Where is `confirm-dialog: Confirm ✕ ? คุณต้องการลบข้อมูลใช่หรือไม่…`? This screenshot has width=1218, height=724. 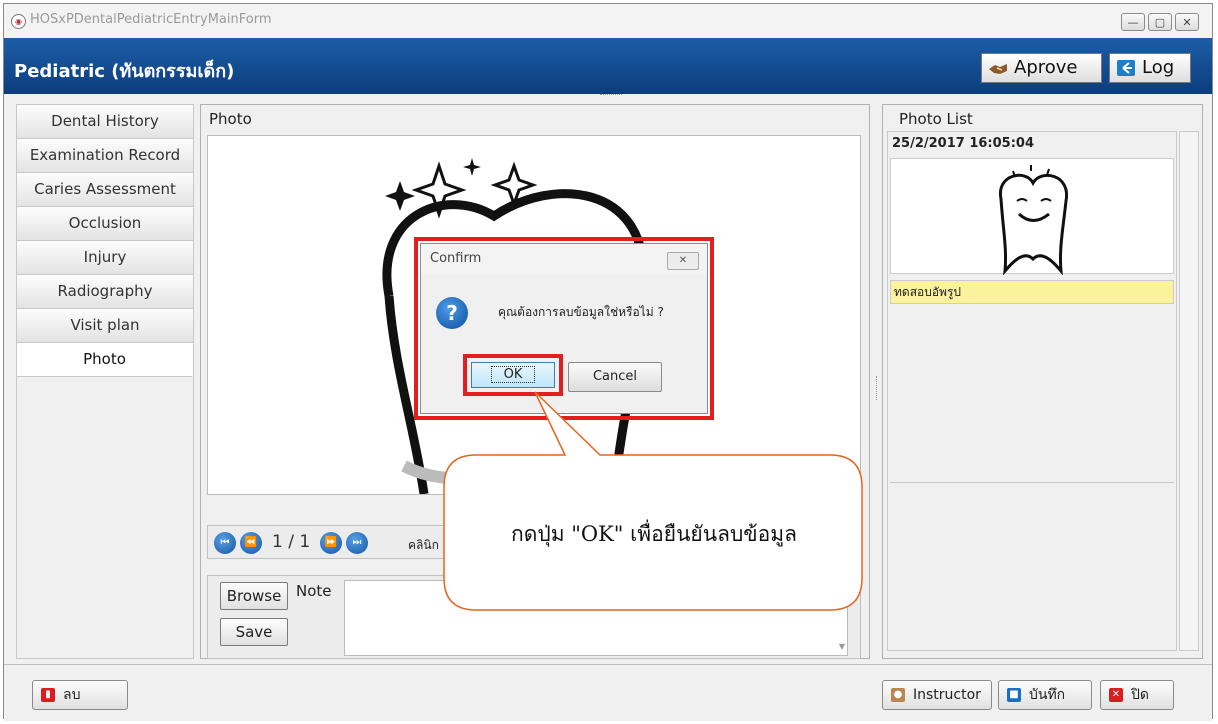 confirm-dialog: Confirm ✕ ? คุณต้องการลบข้อมูลใช่หรือไม่… is located at coordinates (564, 328).